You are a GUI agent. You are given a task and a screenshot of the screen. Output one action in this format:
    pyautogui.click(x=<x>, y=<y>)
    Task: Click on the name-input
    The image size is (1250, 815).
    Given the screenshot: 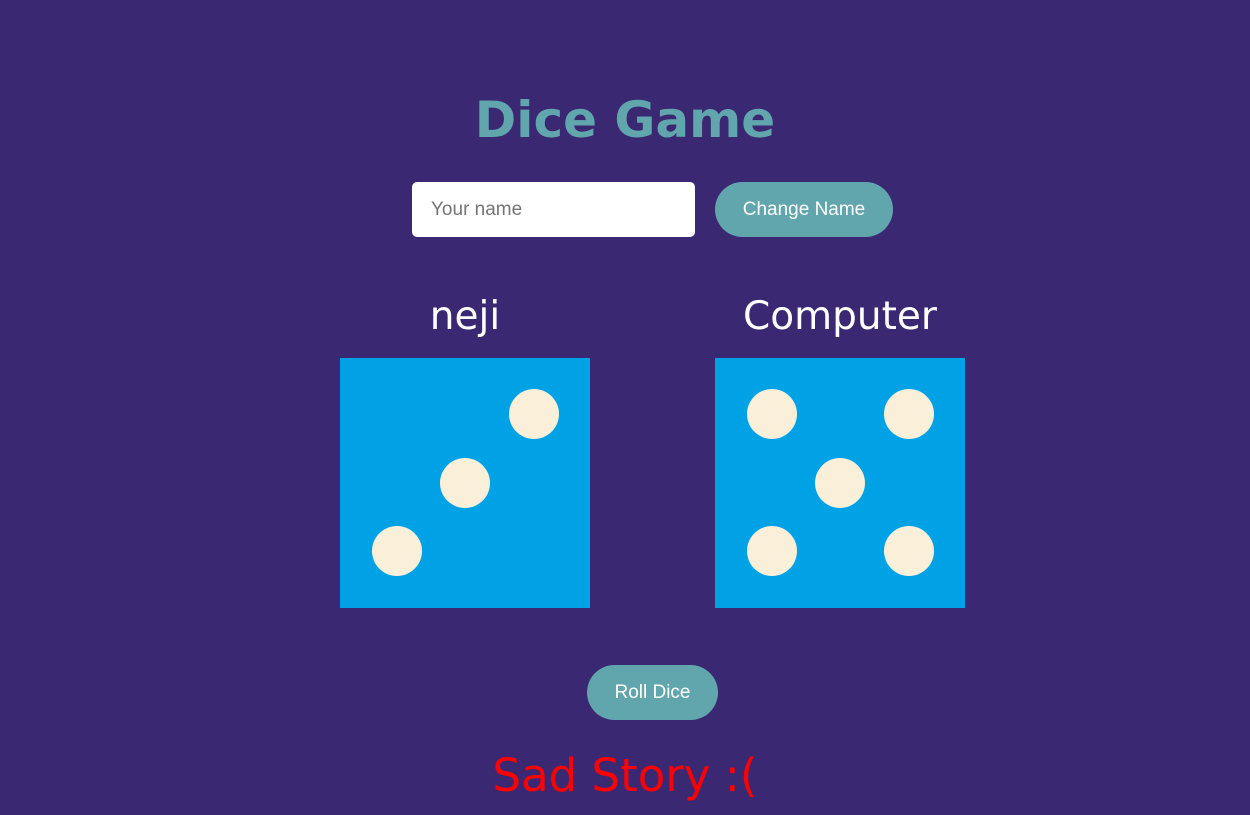 What is the action you would take?
    pyautogui.click(x=553, y=209)
    